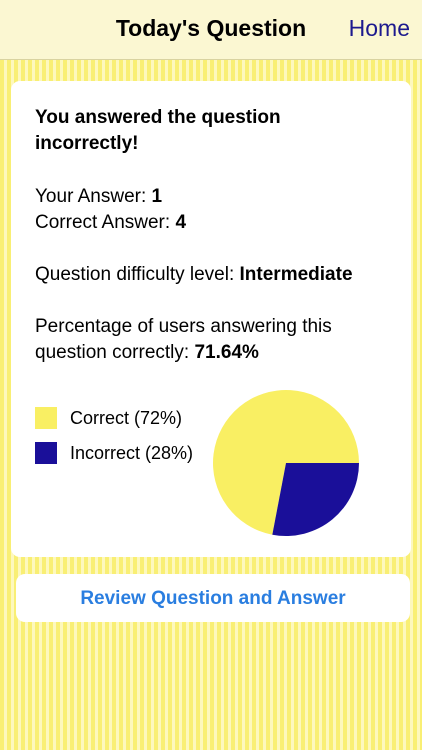  What do you see at coordinates (158, 130) in the screenshot?
I see `result-headline: You answered the question incorrectly!` at bounding box center [158, 130].